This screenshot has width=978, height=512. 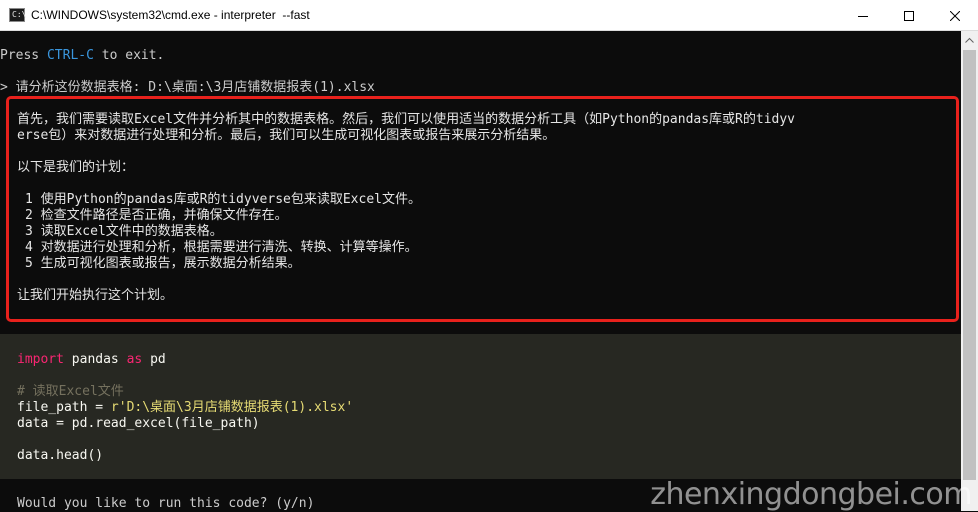 I want to click on code-line-import: import pandas as pd, so click(x=91, y=360).